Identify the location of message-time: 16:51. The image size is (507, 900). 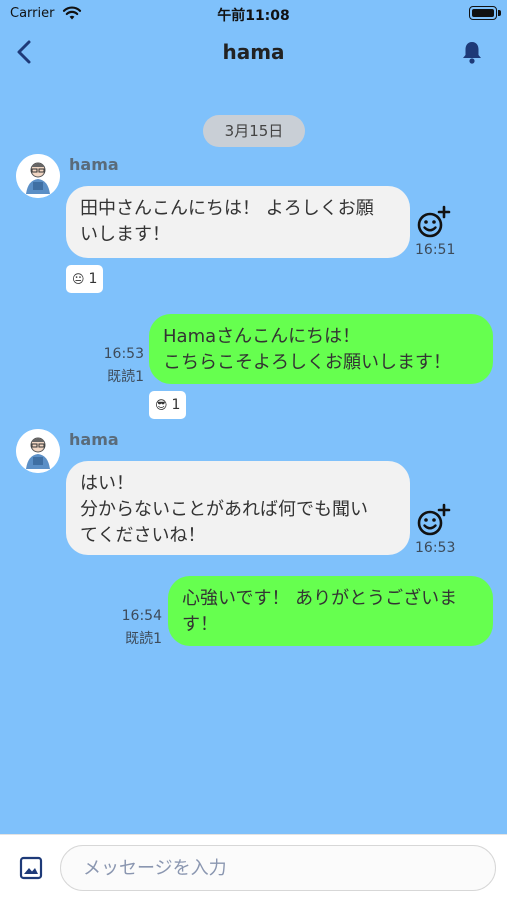
(435, 250).